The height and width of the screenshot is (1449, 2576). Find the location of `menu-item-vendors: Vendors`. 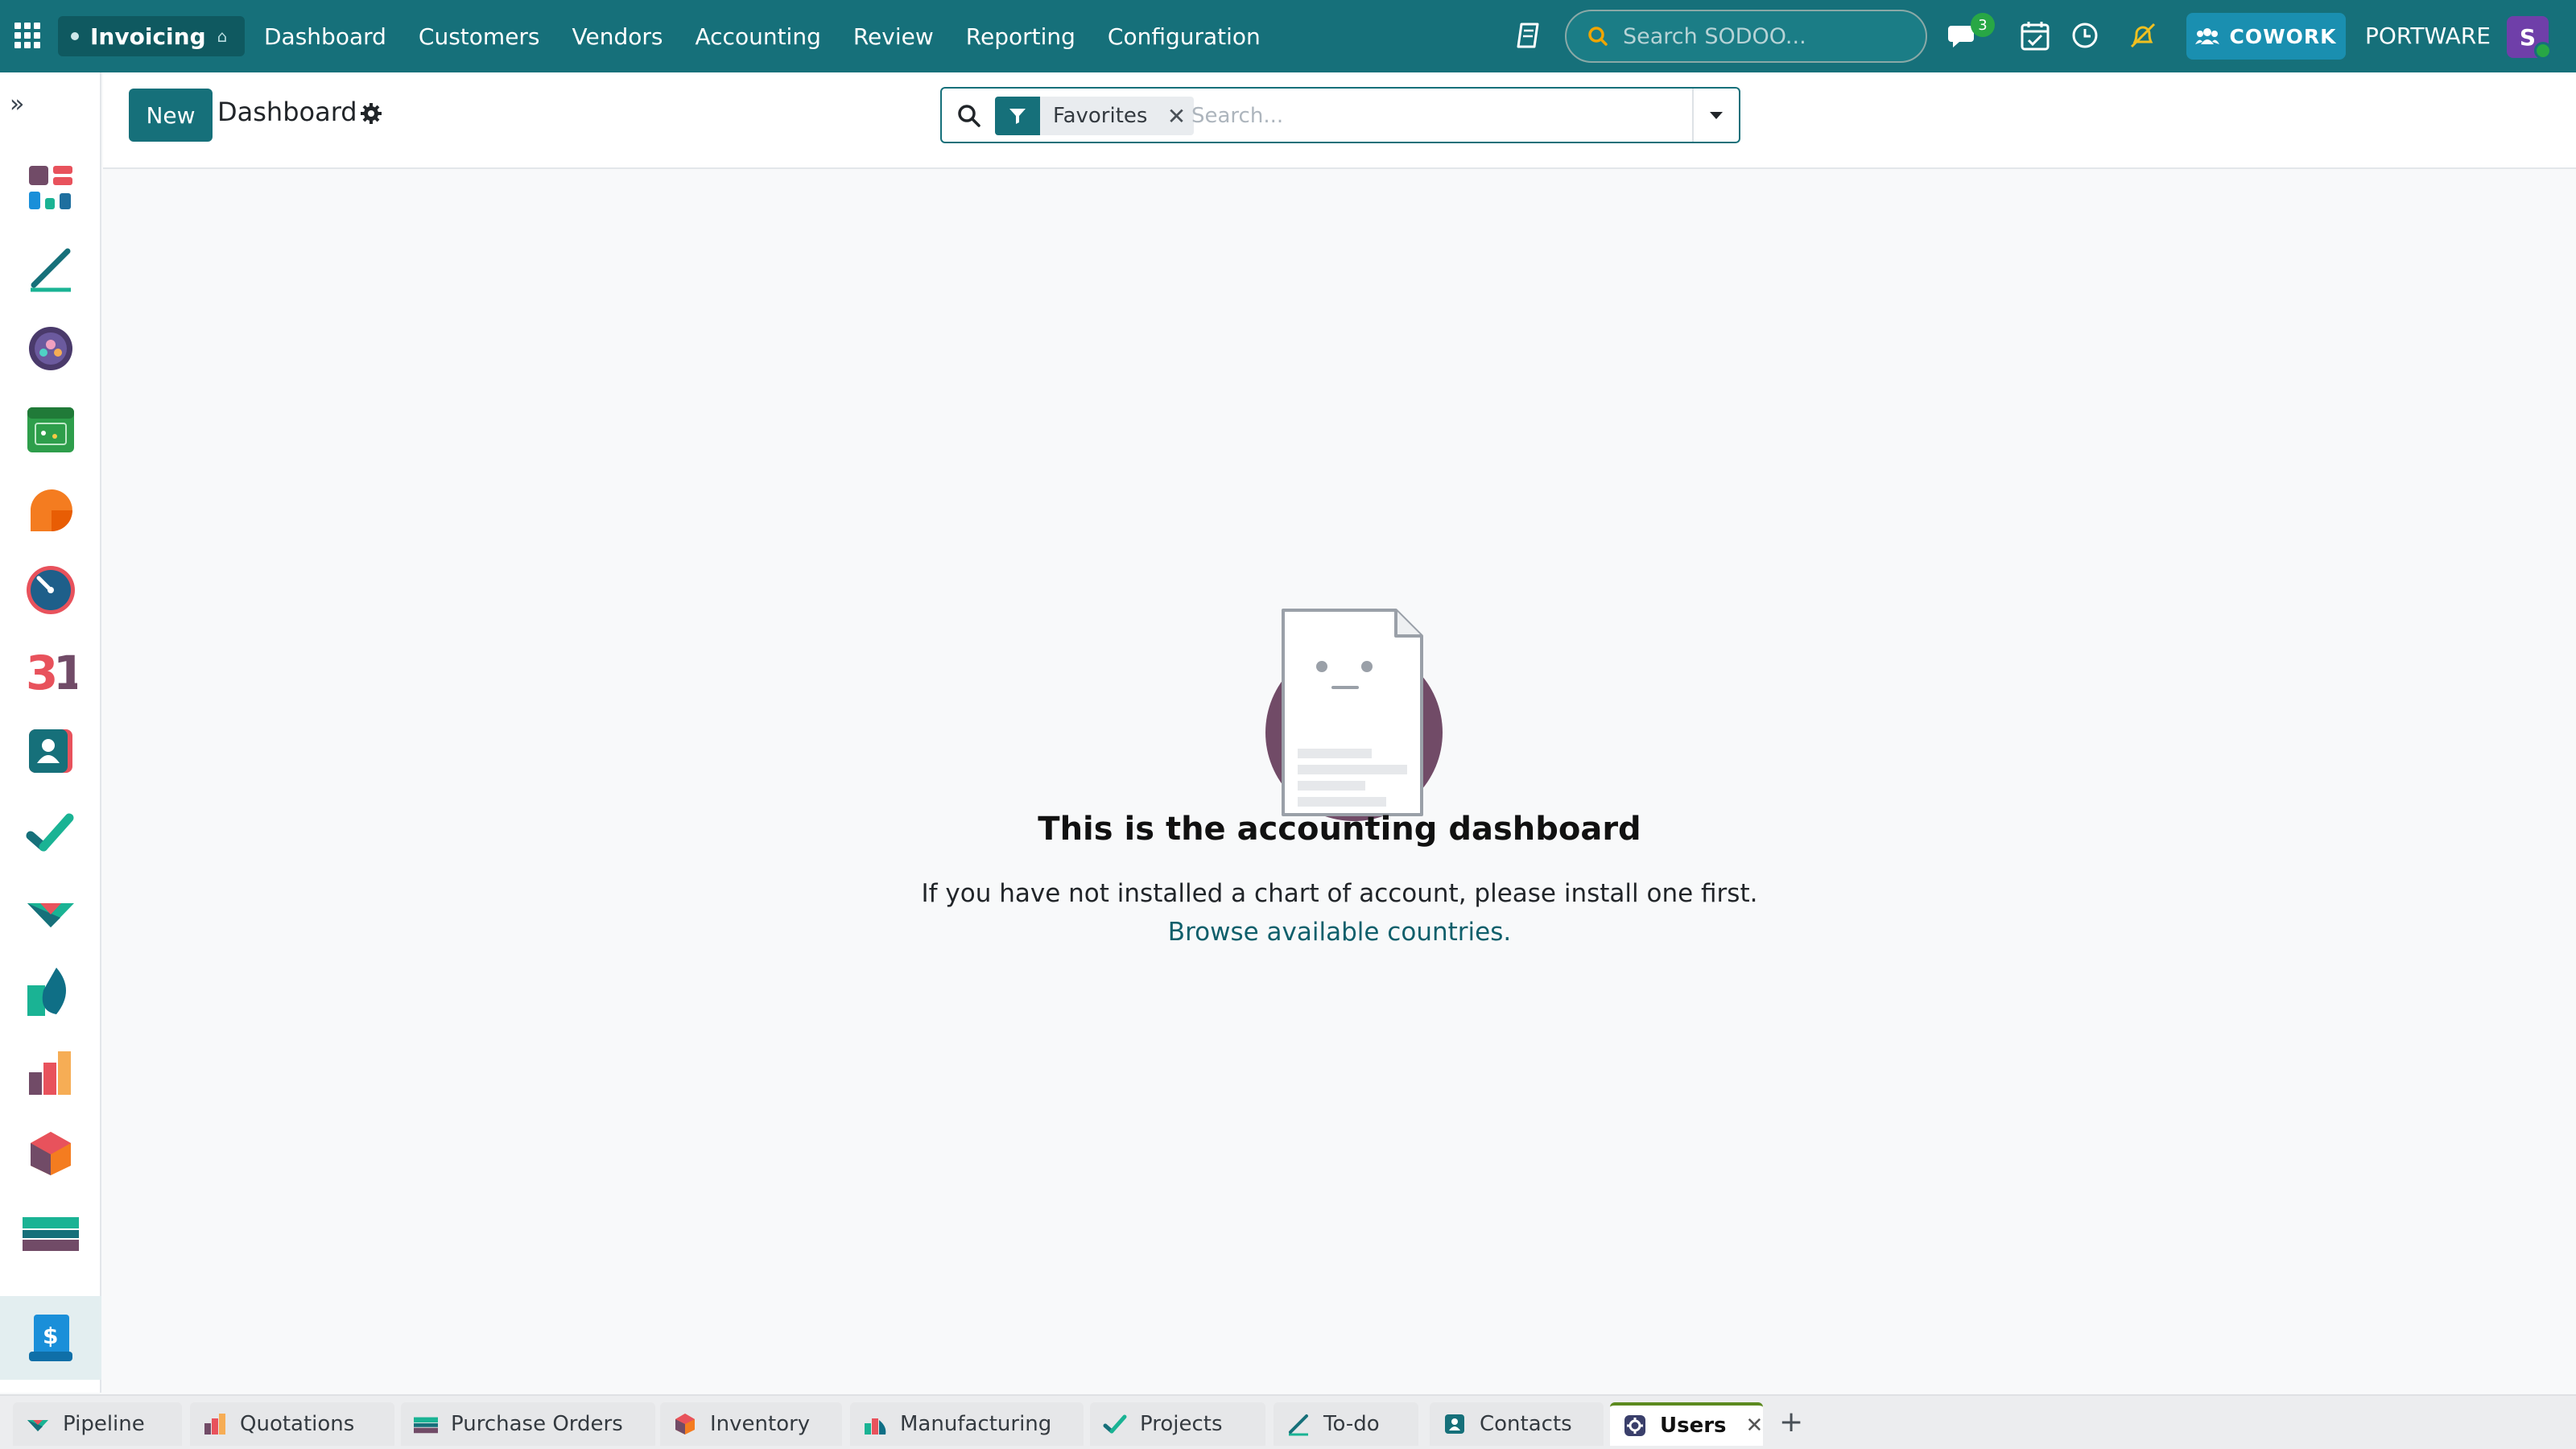

menu-item-vendors: Vendors is located at coordinates (617, 36).